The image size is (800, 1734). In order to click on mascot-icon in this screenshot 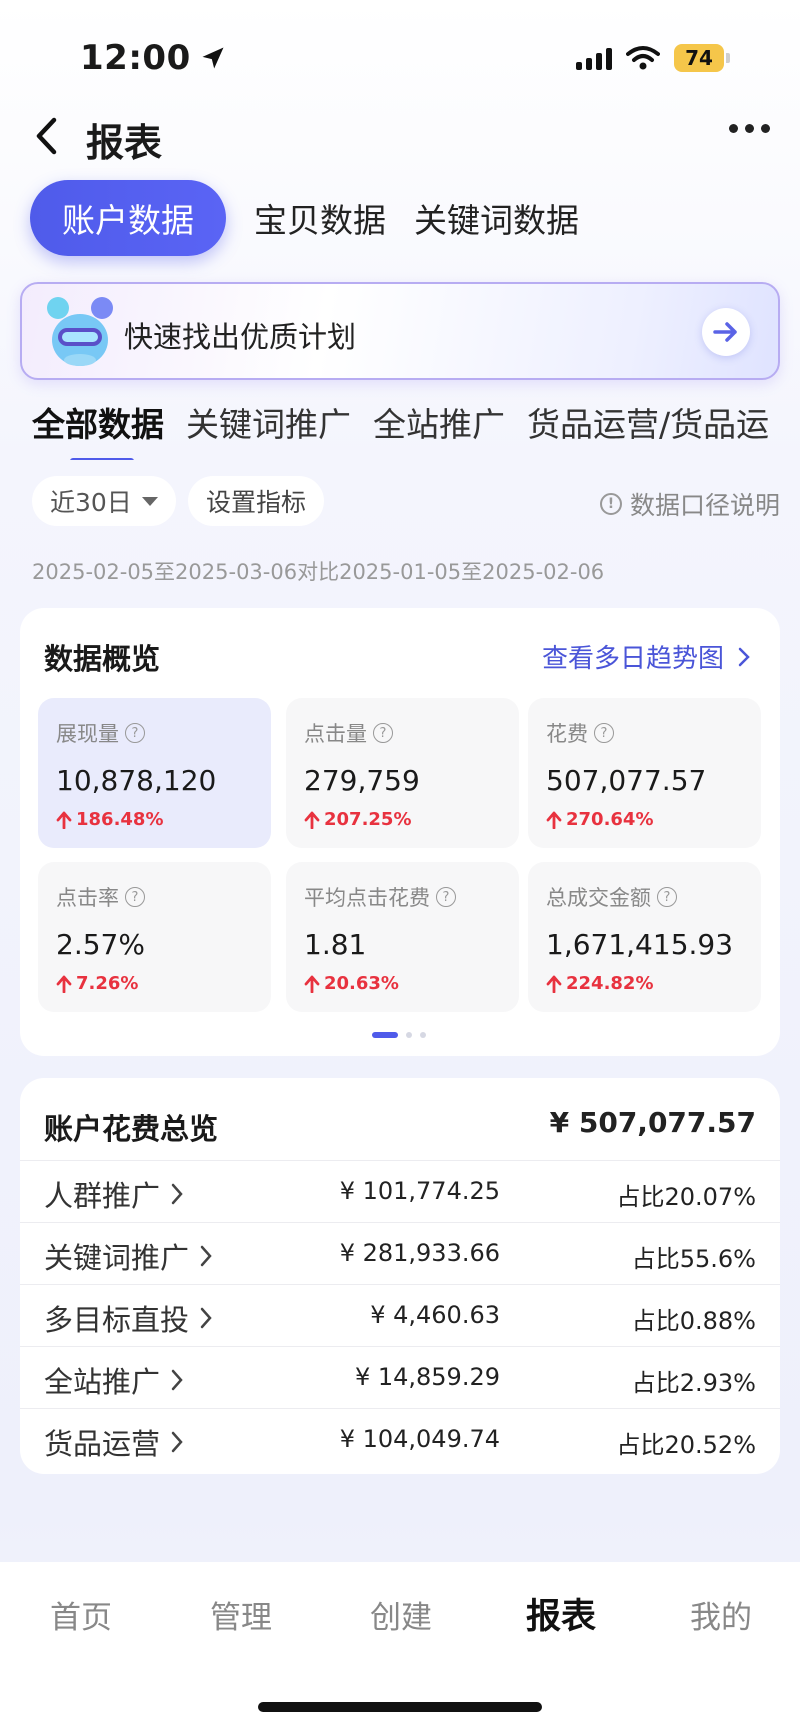, I will do `click(80, 331)`.